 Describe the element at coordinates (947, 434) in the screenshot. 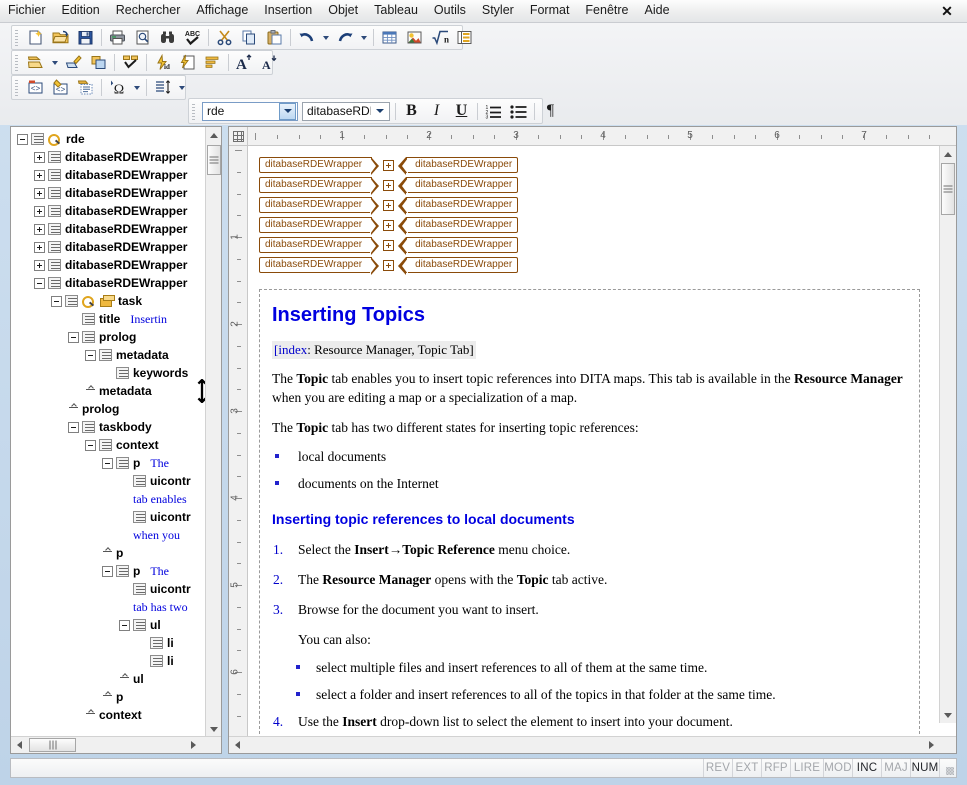

I see `document-vertical-scrollbar` at that location.